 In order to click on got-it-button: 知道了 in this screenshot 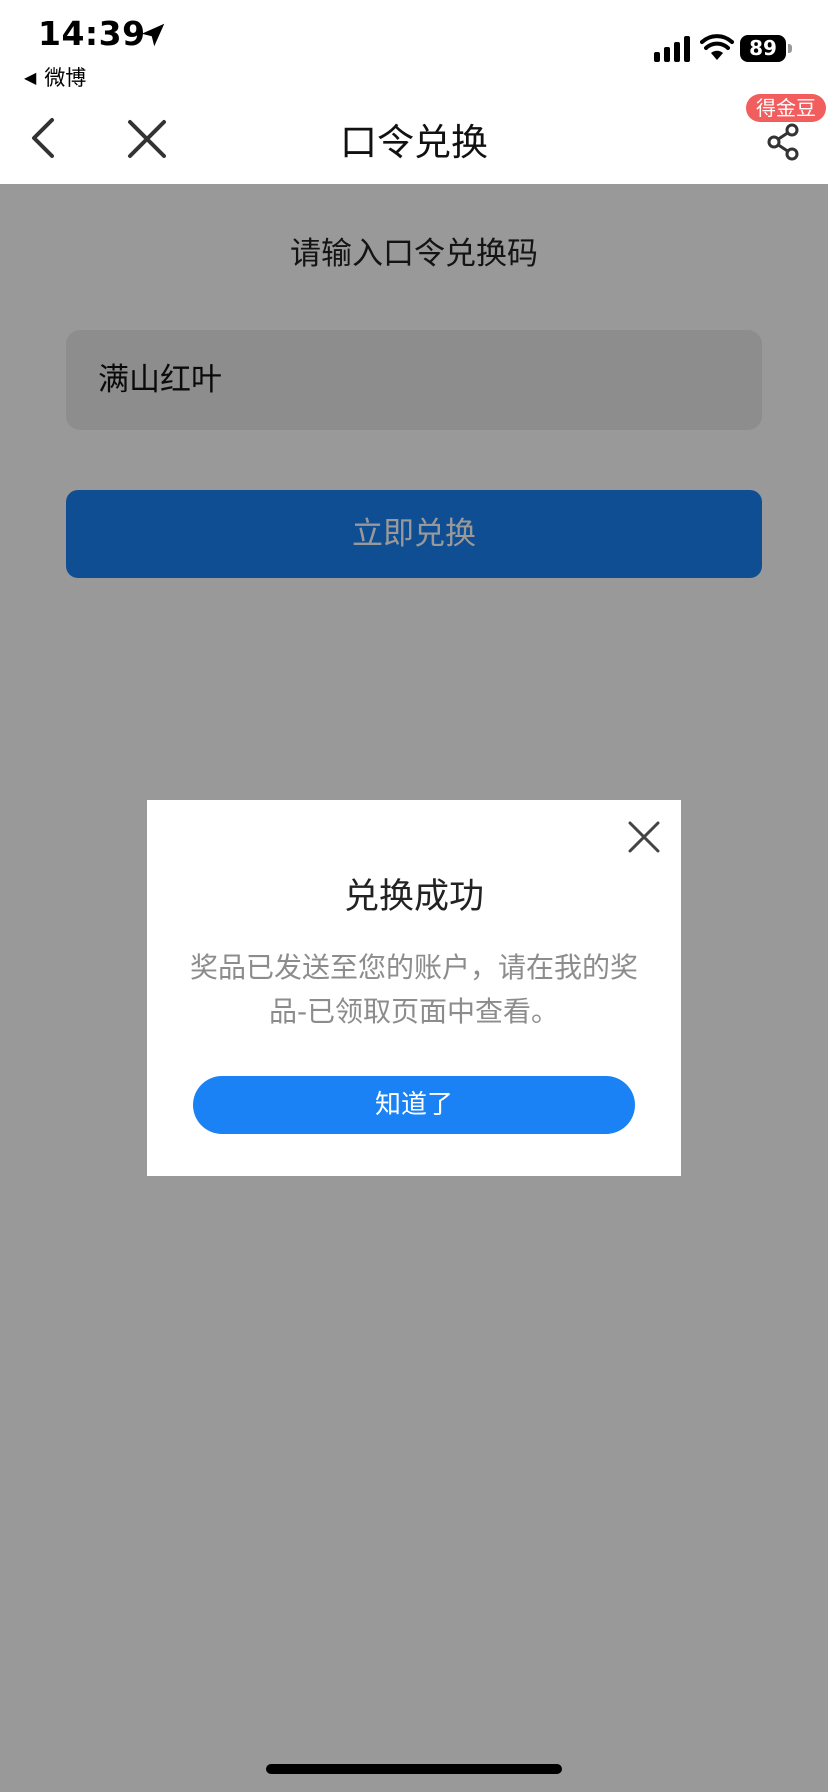, I will do `click(414, 1105)`.